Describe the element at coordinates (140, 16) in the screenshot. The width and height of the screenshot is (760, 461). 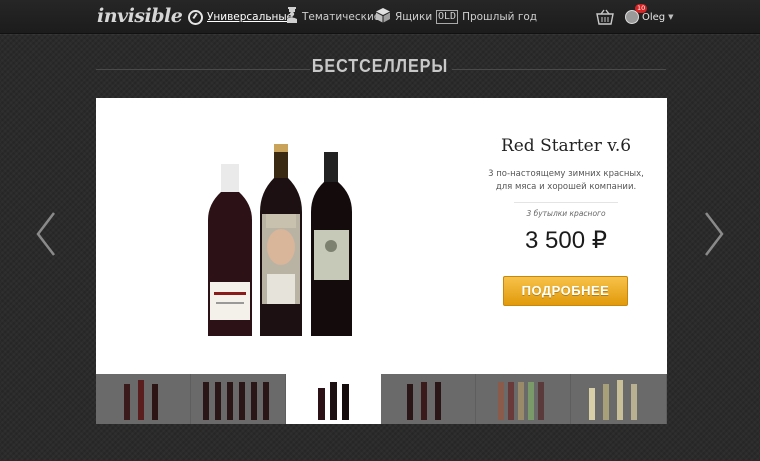
I see `brand-logo: invisible` at that location.